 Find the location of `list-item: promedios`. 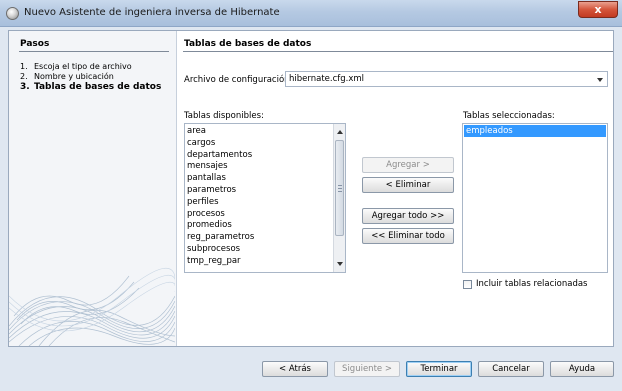

list-item: promedios is located at coordinates (220, 226).